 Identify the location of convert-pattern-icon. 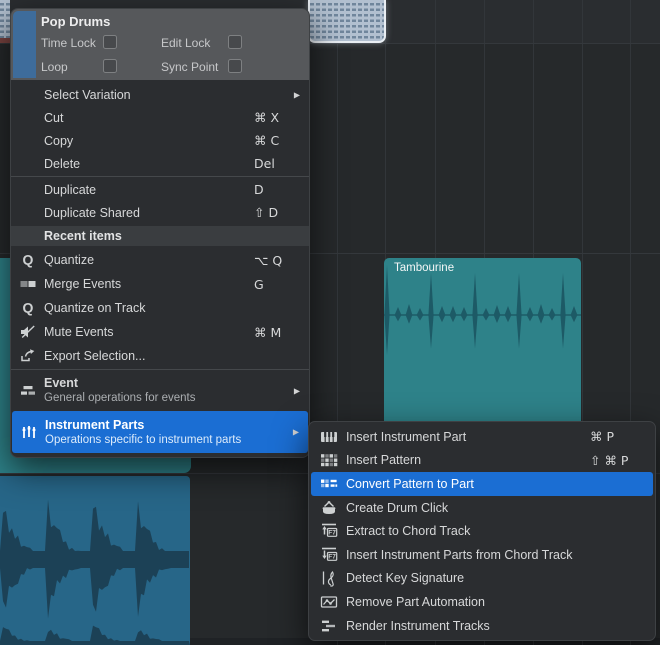
(329, 484).